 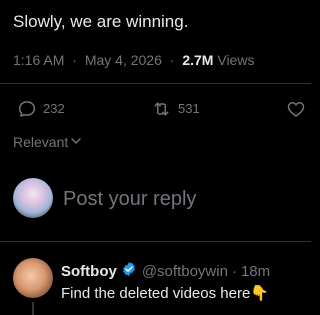 I want to click on views-label: Views, so click(x=236, y=60).